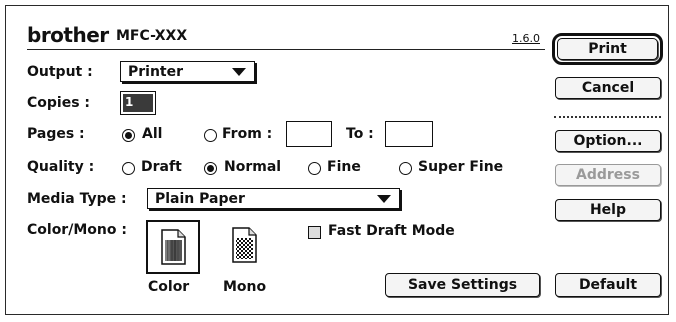 The image size is (676, 322). What do you see at coordinates (128, 168) in the screenshot?
I see `quality-draft-radio` at bounding box center [128, 168].